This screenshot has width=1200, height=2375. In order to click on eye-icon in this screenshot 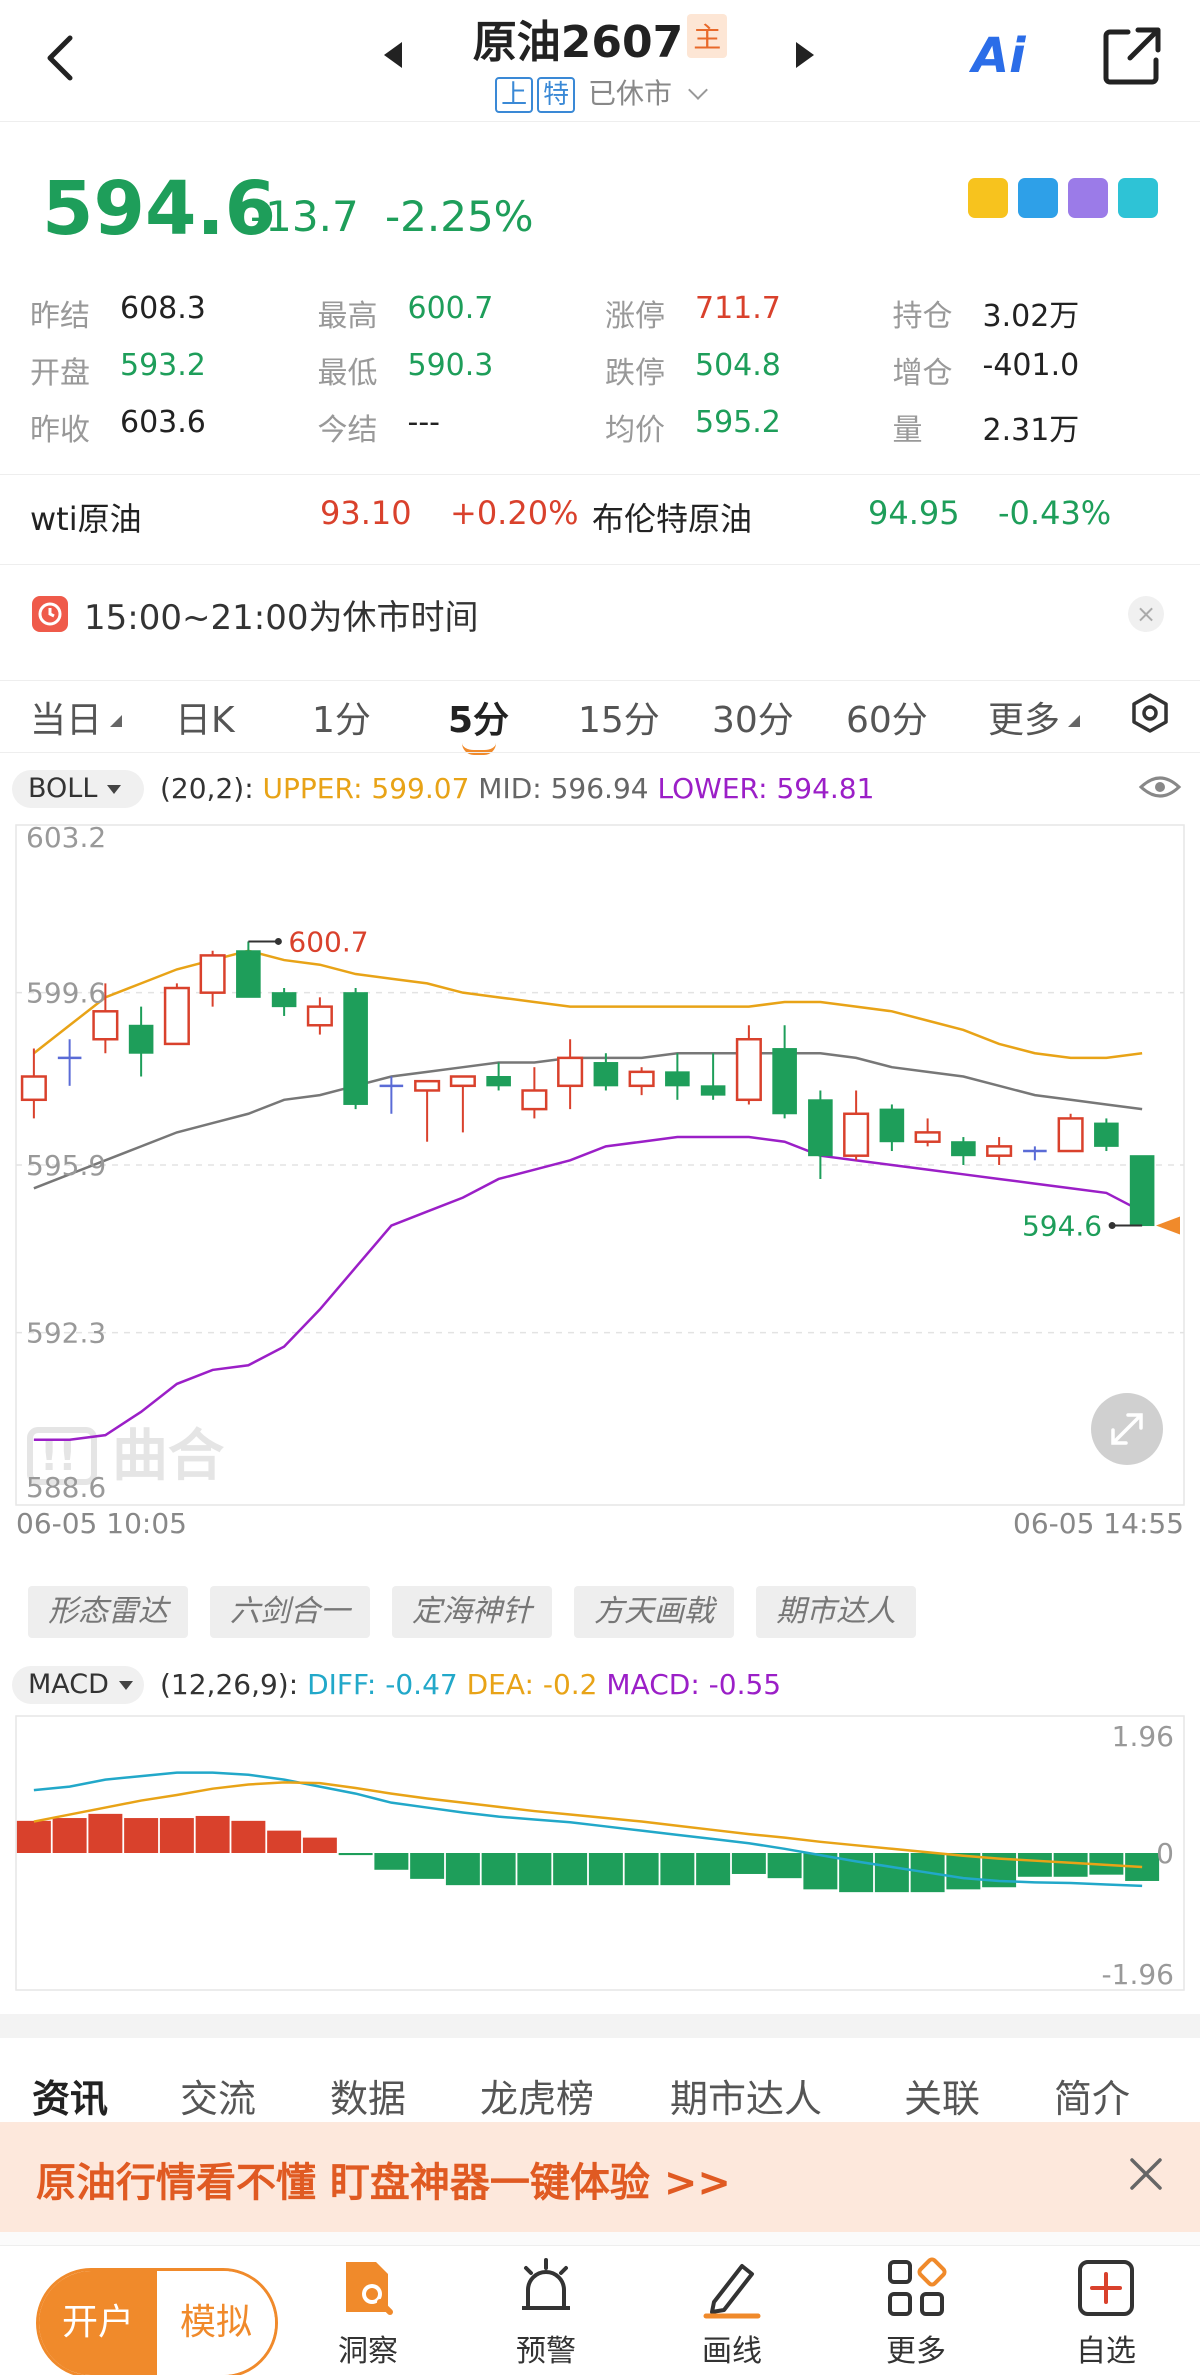, I will do `click(1160, 787)`.